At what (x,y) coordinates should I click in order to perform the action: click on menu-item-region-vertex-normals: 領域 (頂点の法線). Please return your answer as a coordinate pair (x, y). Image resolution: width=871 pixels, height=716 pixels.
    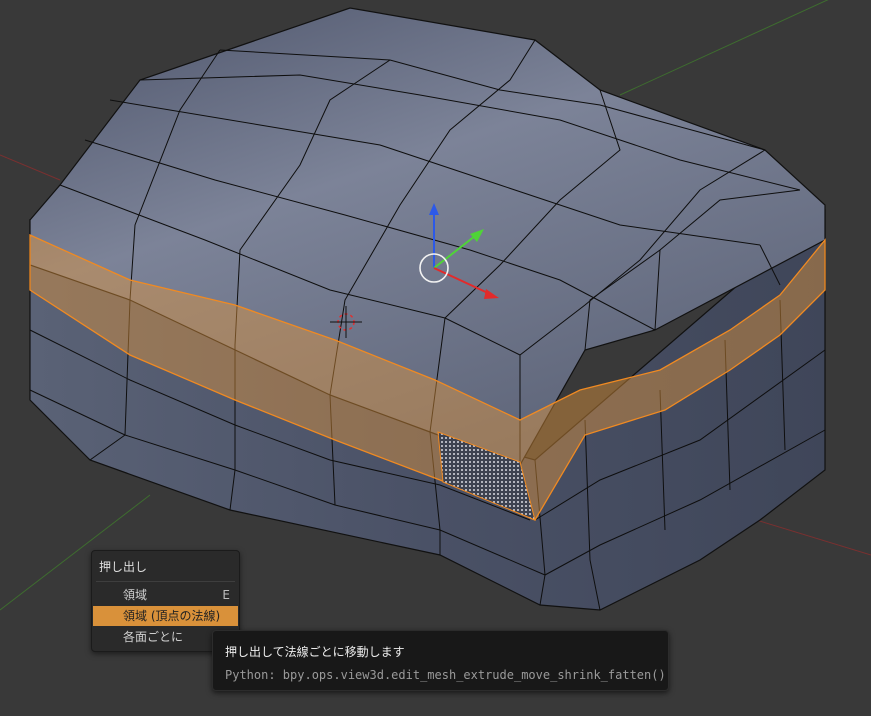
    Looking at the image, I should click on (165, 616).